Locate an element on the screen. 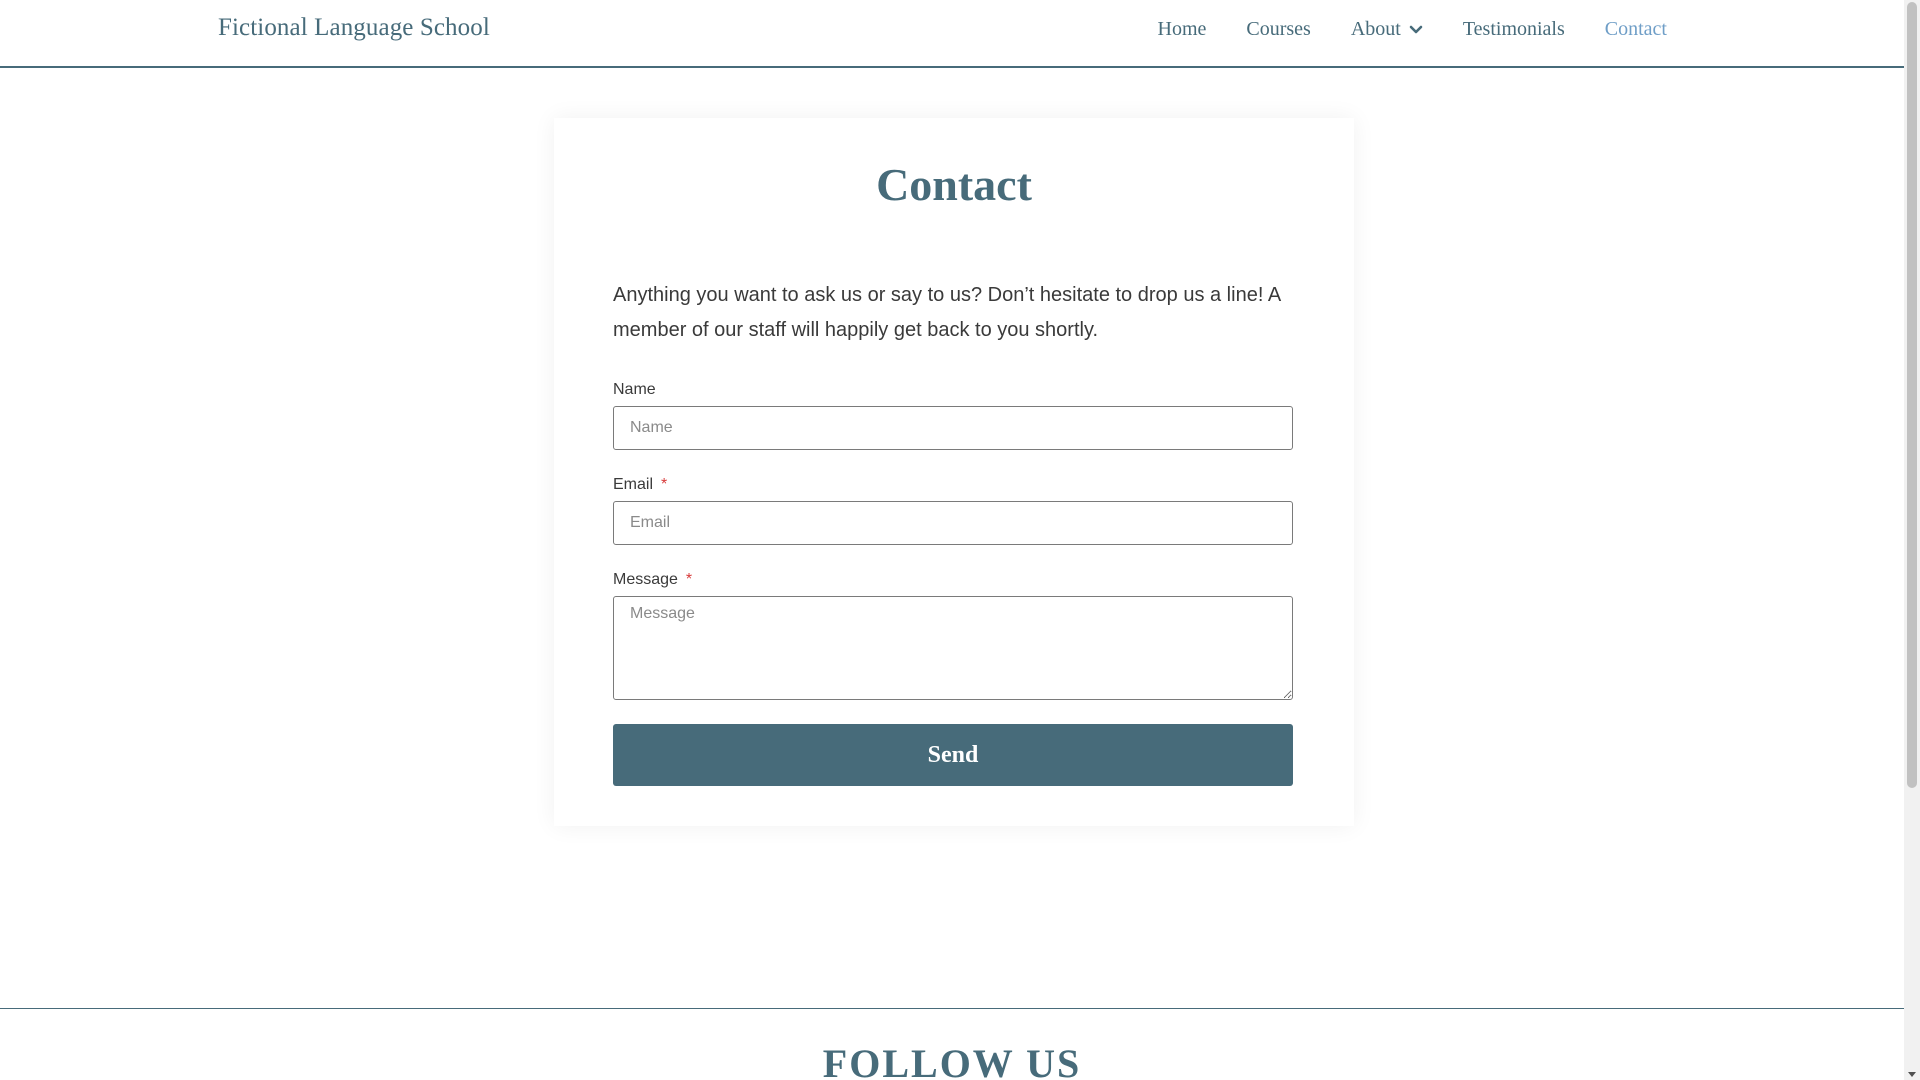 The width and height of the screenshot is (1920, 1080). chevron-down-icon is located at coordinates (1416, 30).